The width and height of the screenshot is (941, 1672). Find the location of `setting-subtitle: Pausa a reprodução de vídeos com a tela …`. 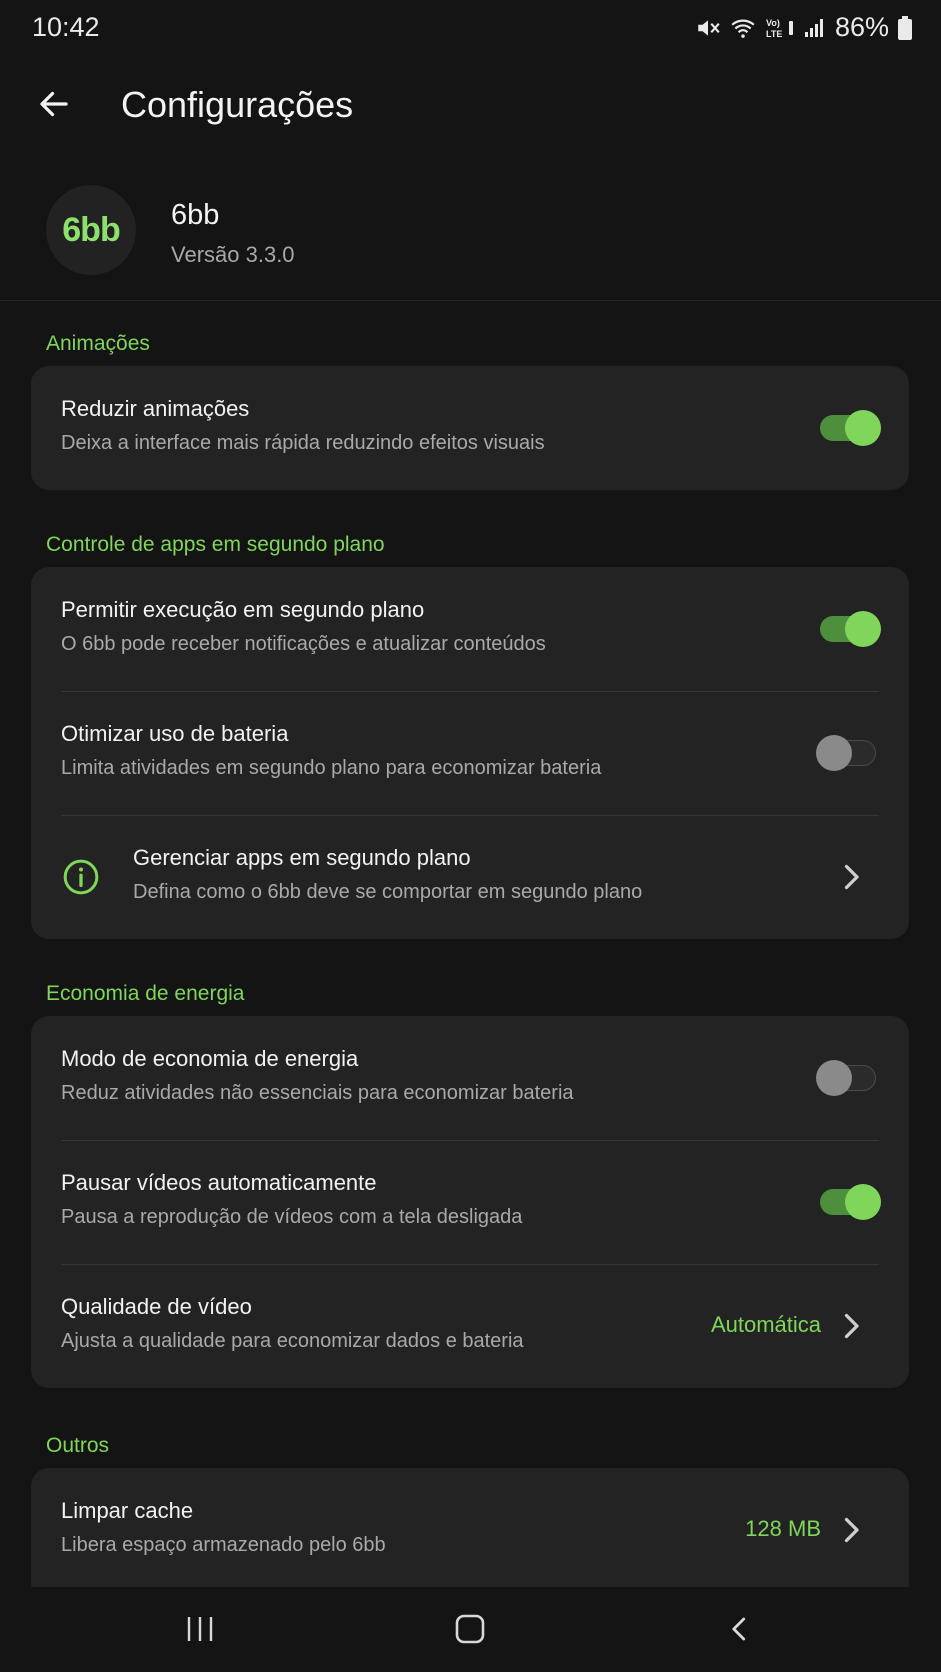

setting-subtitle: Pausa a reprodução de vídeos com a tela … is located at coordinates (292, 1217).